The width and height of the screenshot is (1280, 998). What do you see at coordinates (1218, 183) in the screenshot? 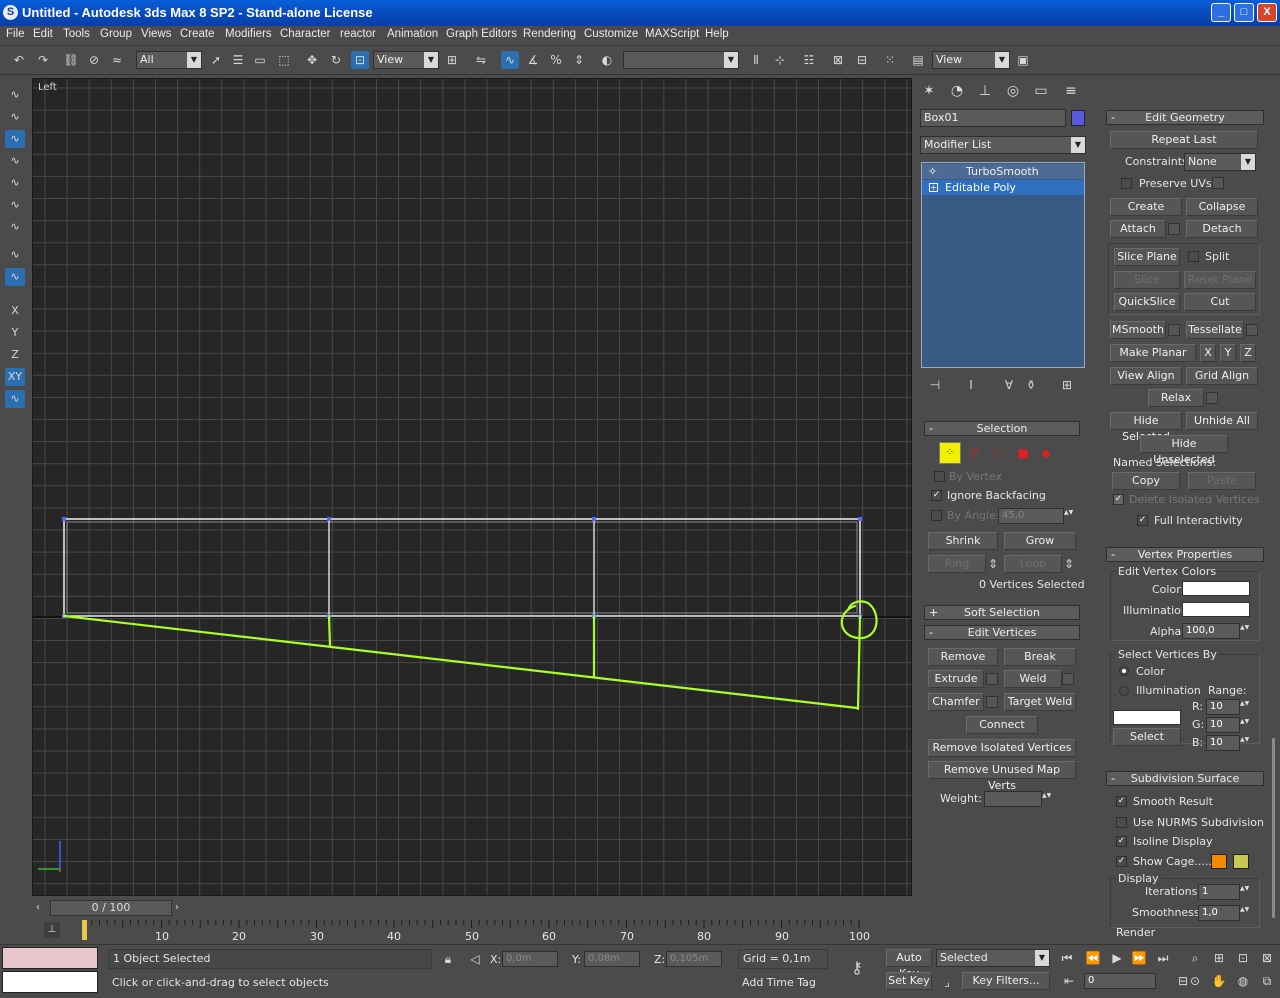
I see `preserve-uvs-settings-icon` at bounding box center [1218, 183].